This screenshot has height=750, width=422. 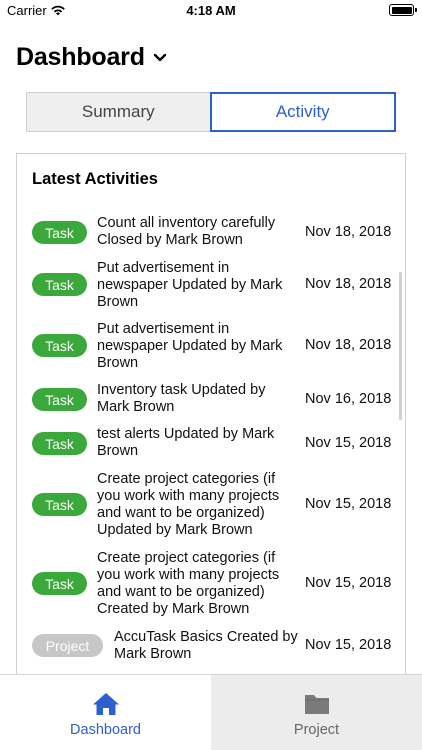 I want to click on tab-dashboard-label: Dashboard, so click(x=105, y=730).